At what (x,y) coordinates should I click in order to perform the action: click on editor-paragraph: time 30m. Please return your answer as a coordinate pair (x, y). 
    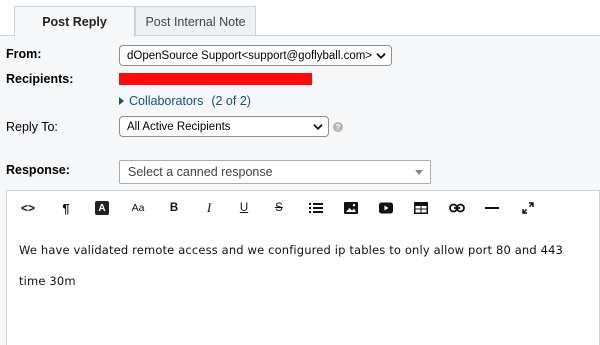
    Looking at the image, I should click on (47, 281).